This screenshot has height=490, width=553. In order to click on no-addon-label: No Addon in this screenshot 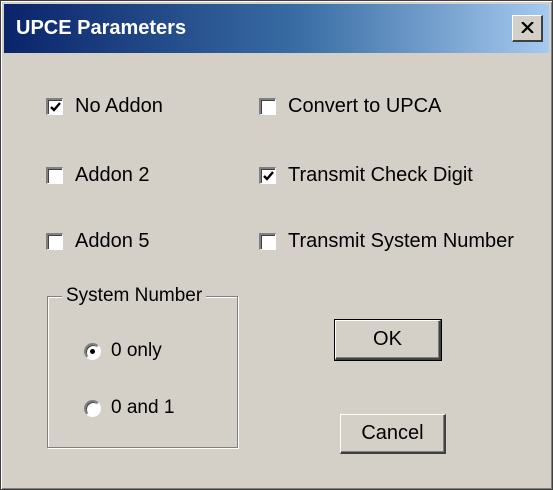, I will do `click(119, 106)`.